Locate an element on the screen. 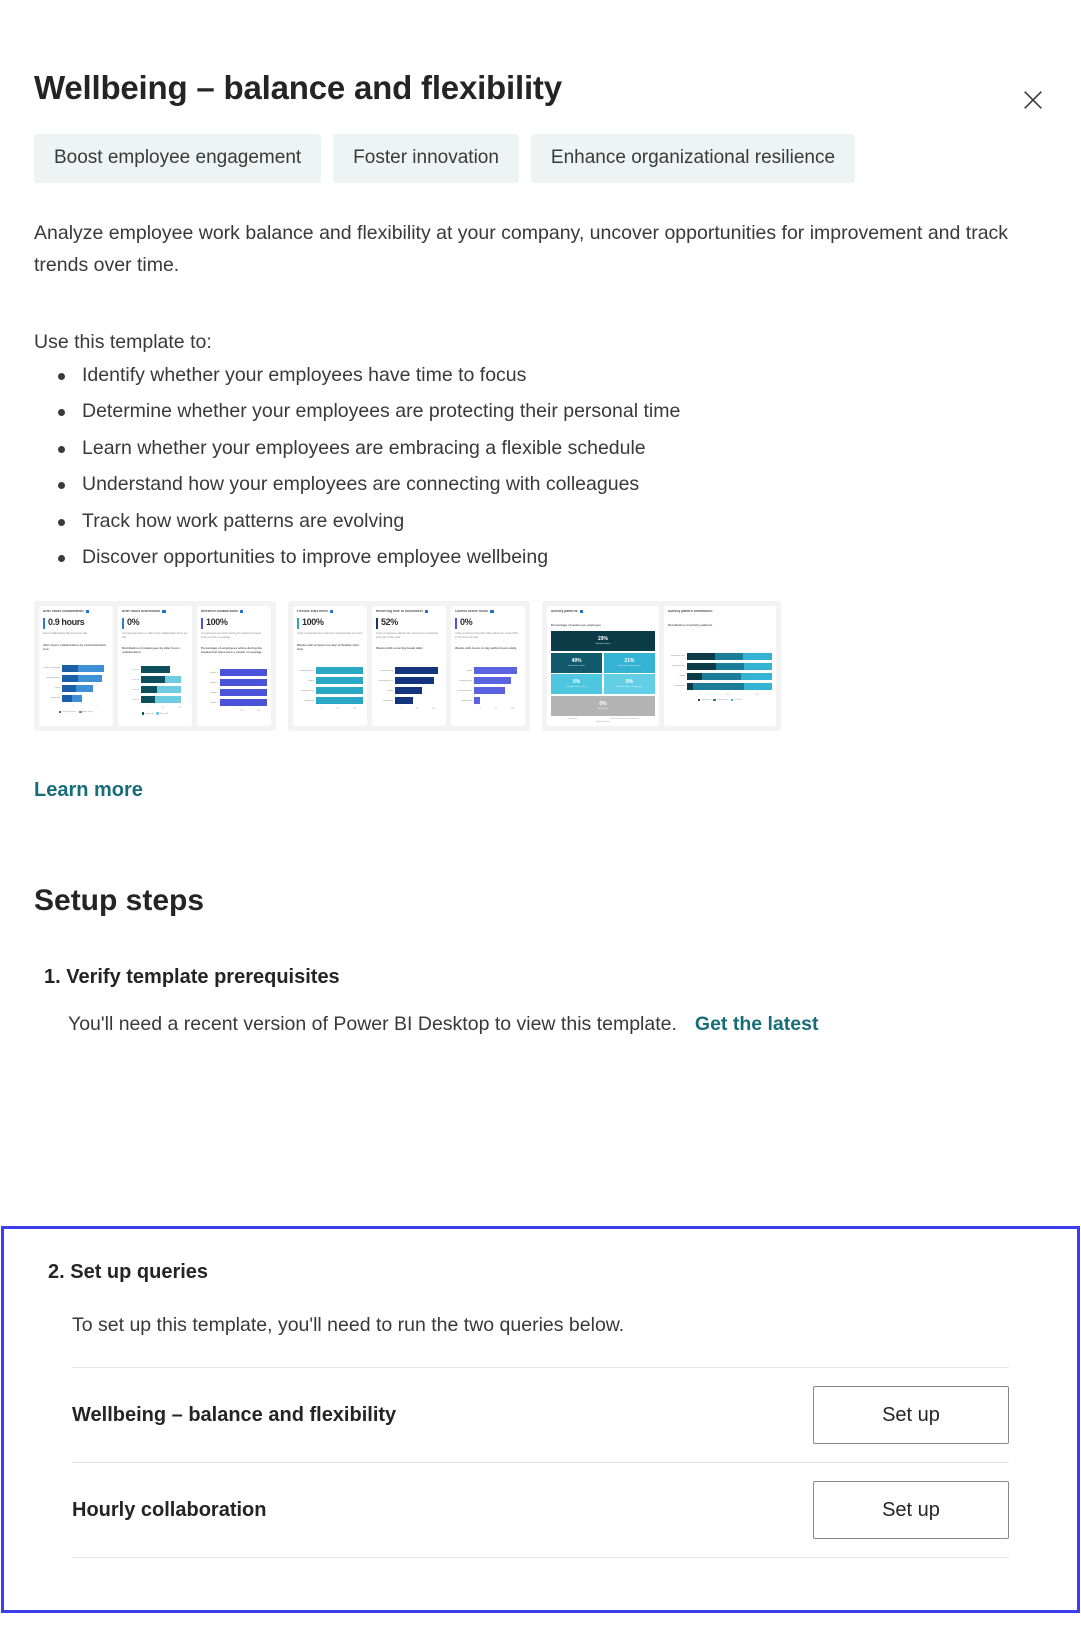 Image resolution: width=1081 pixels, height=1639 pixels. axis-tick: Recurring time to disconnect is located at coordinates (624, 718).